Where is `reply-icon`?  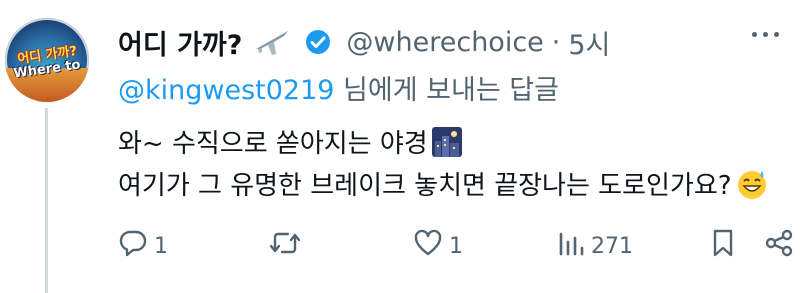 reply-icon is located at coordinates (133, 246).